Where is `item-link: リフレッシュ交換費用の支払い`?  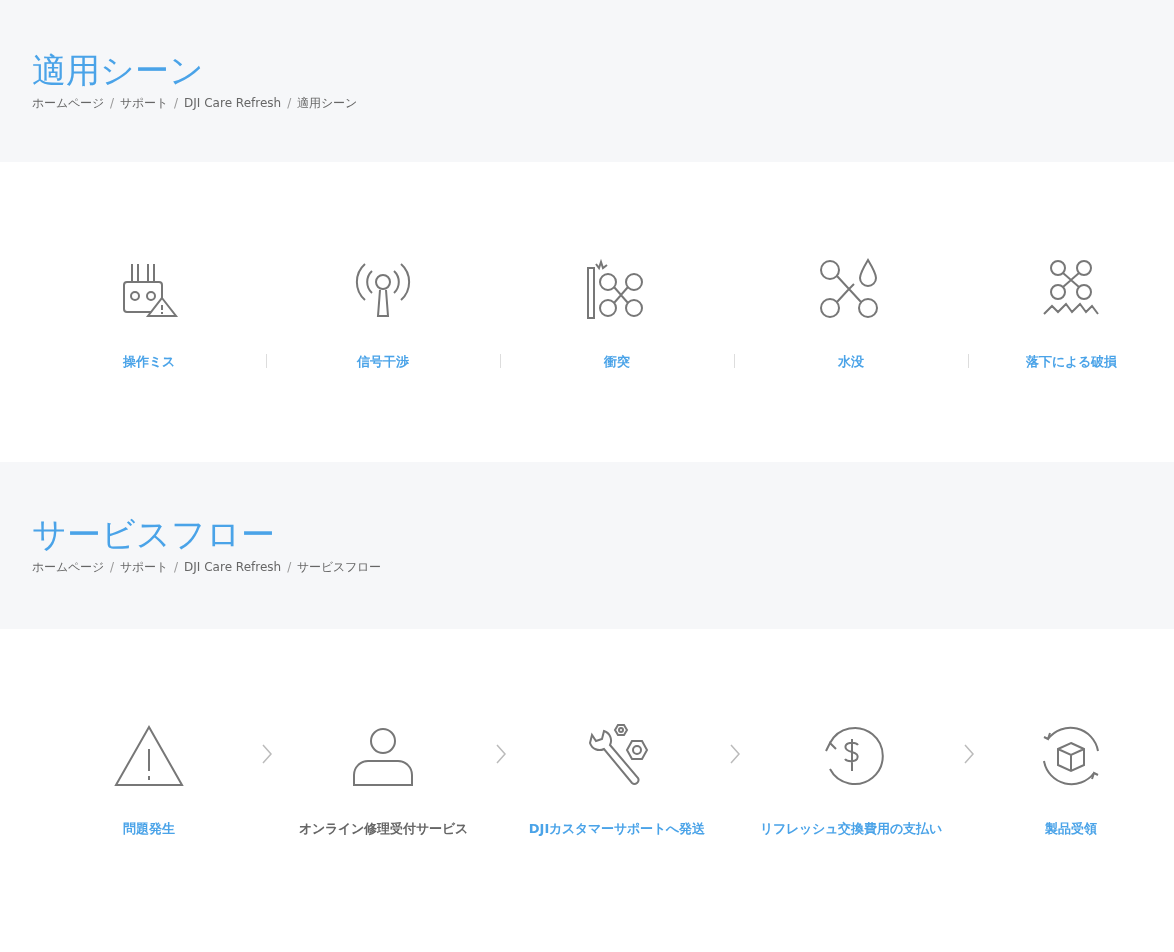 item-link: リフレッシュ交換費用の支払い is located at coordinates (851, 826).